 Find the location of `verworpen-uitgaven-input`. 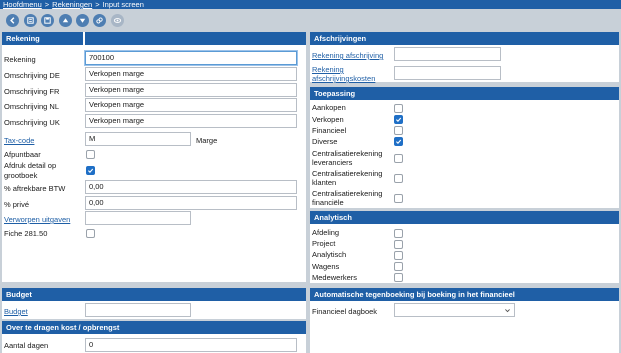

verworpen-uitgaven-input is located at coordinates (138, 218).